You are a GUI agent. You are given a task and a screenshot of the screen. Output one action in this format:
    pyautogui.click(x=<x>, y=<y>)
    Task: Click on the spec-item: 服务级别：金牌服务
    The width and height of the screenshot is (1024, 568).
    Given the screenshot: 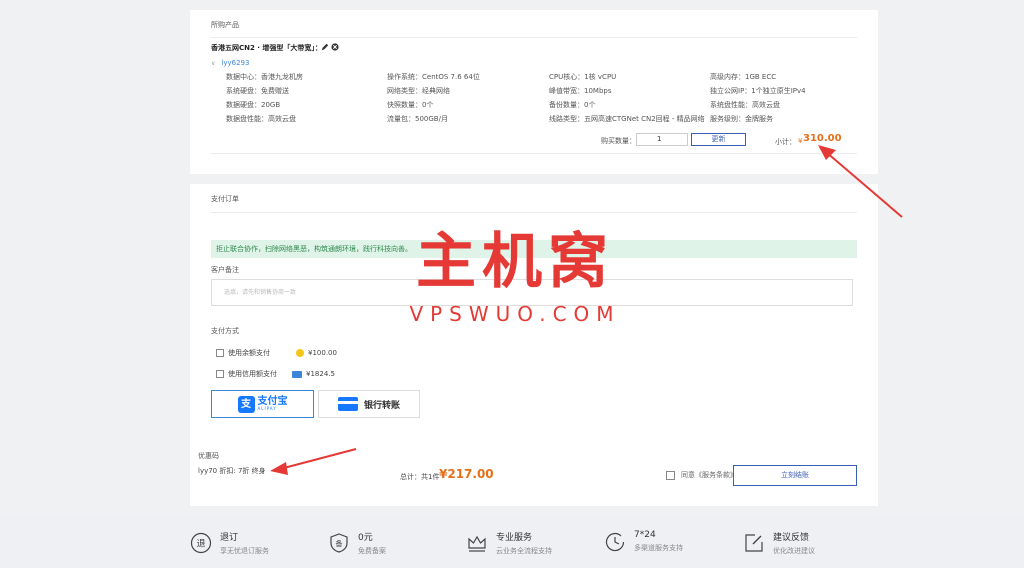 What is the action you would take?
    pyautogui.click(x=741, y=119)
    